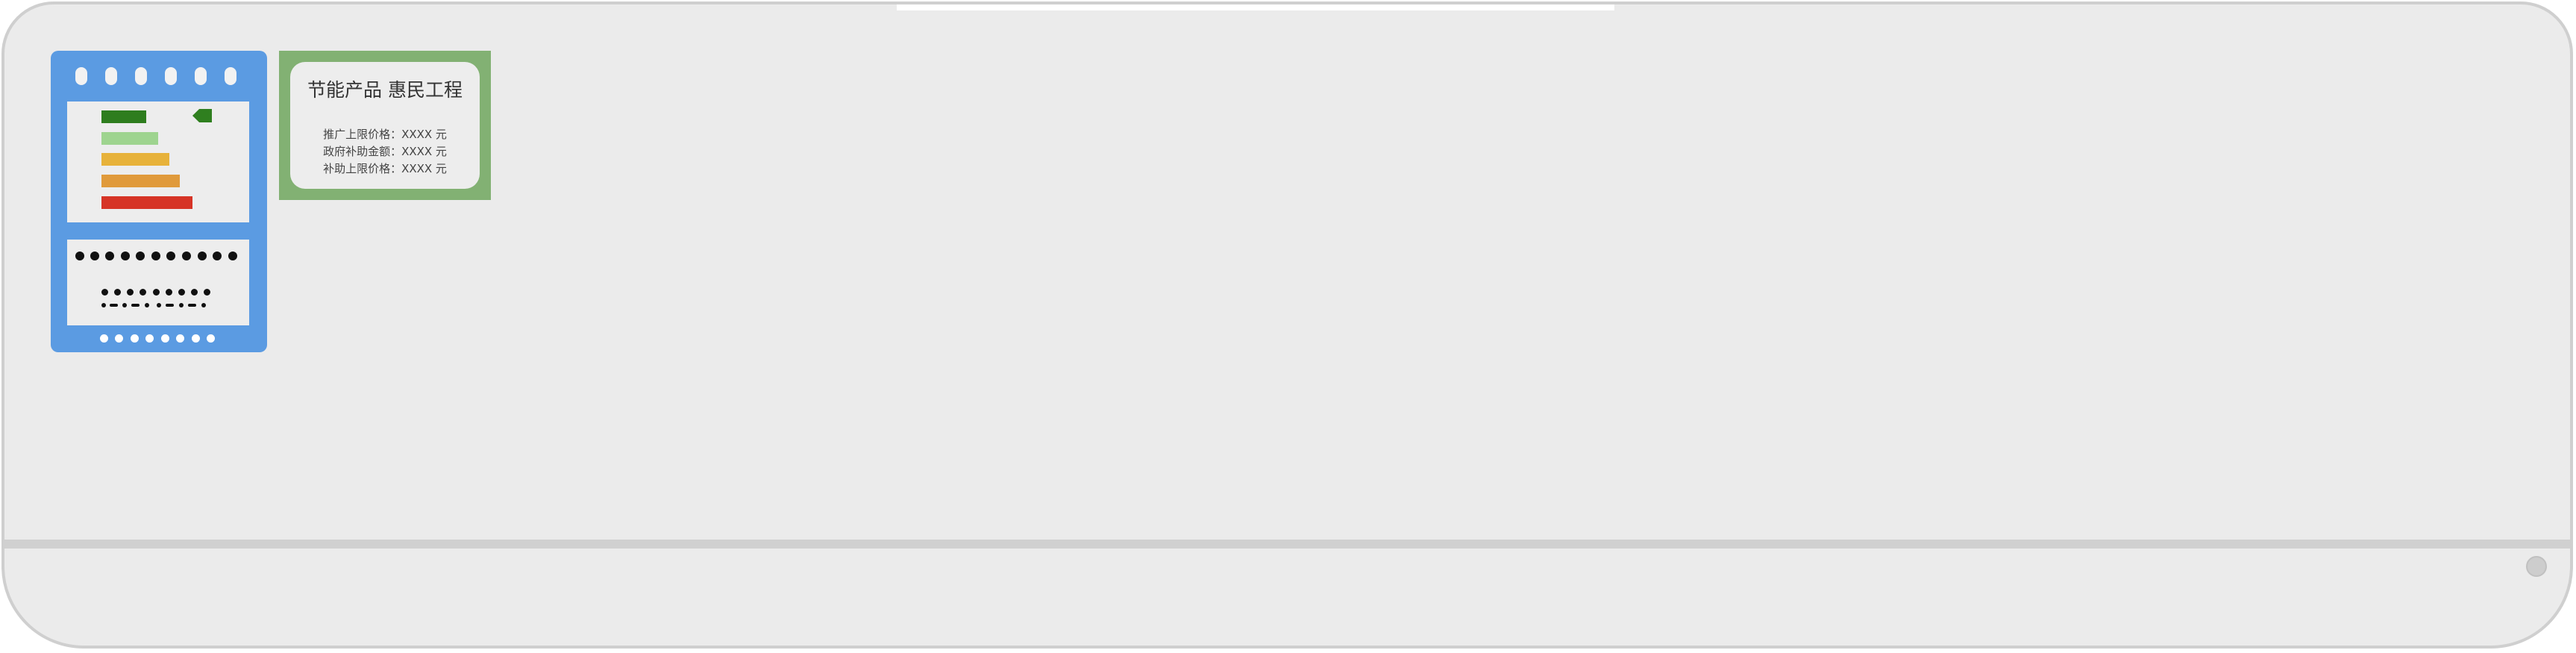  I want to click on grade-indicator-arrow-icon, so click(202, 115).